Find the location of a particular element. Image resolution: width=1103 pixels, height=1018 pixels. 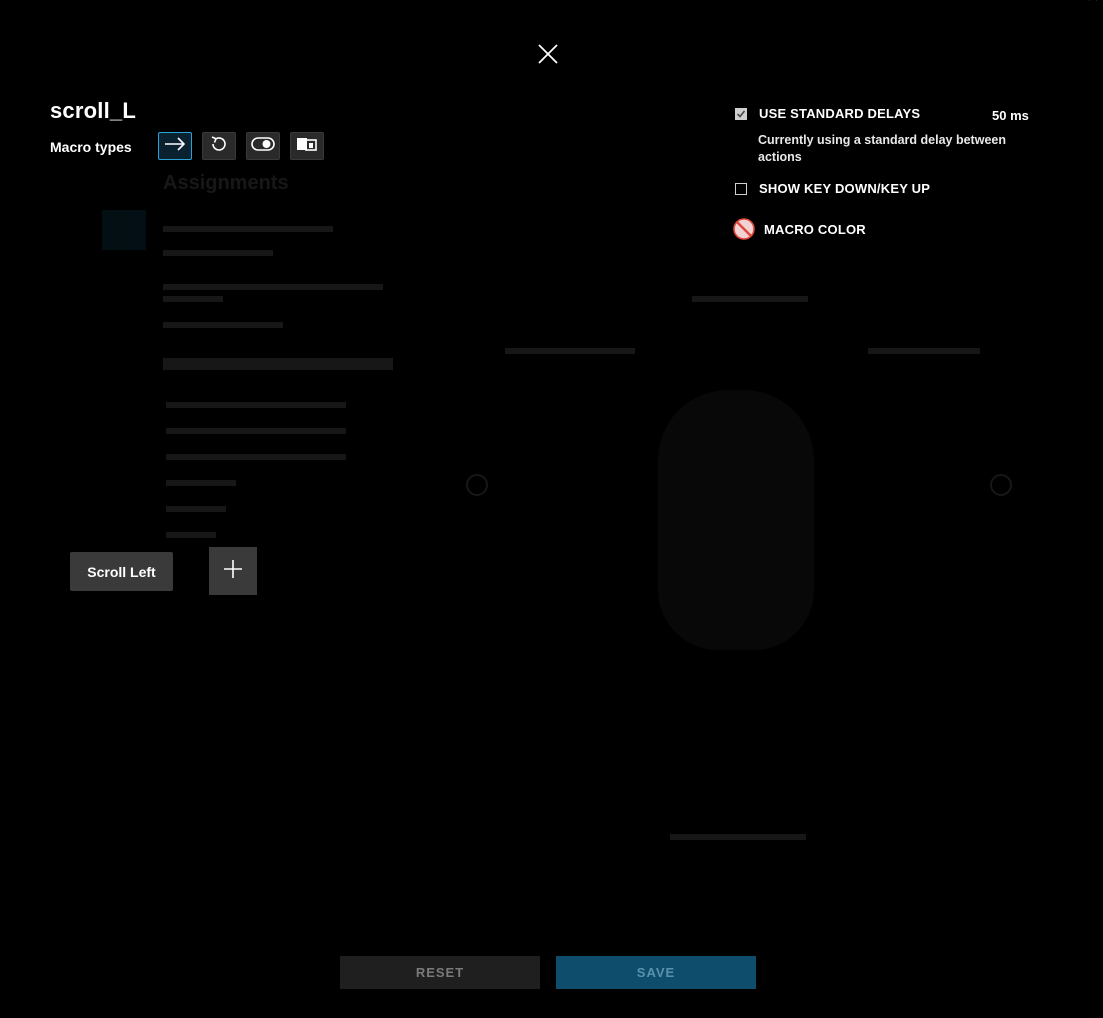

use-standard-delays-checkbox is located at coordinates (741, 113).